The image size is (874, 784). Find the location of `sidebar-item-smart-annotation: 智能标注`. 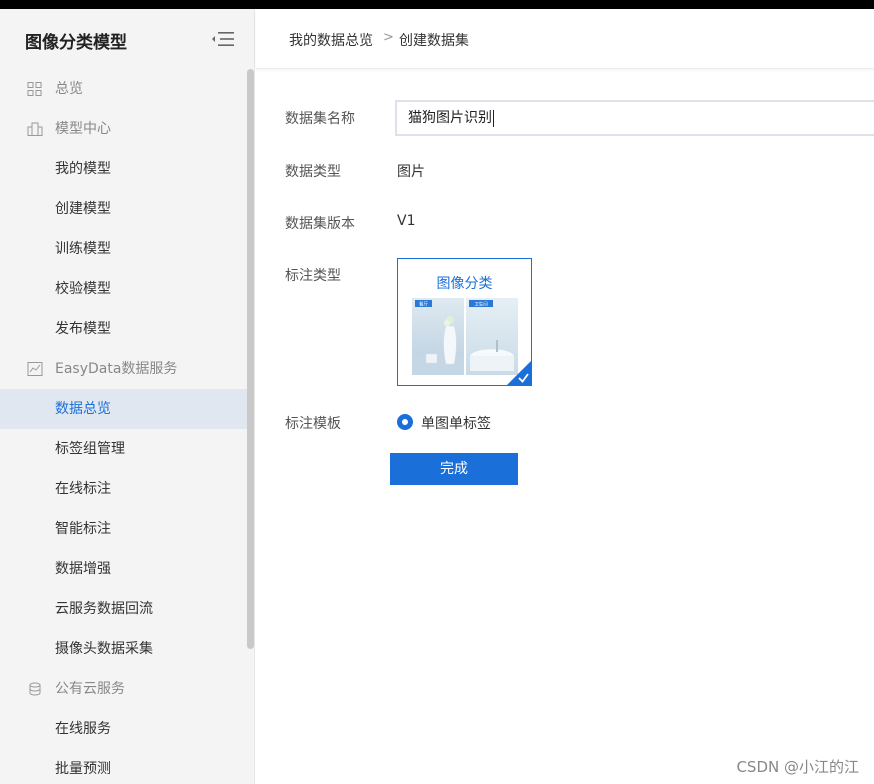

sidebar-item-smart-annotation: 智能标注 is located at coordinates (124, 529).